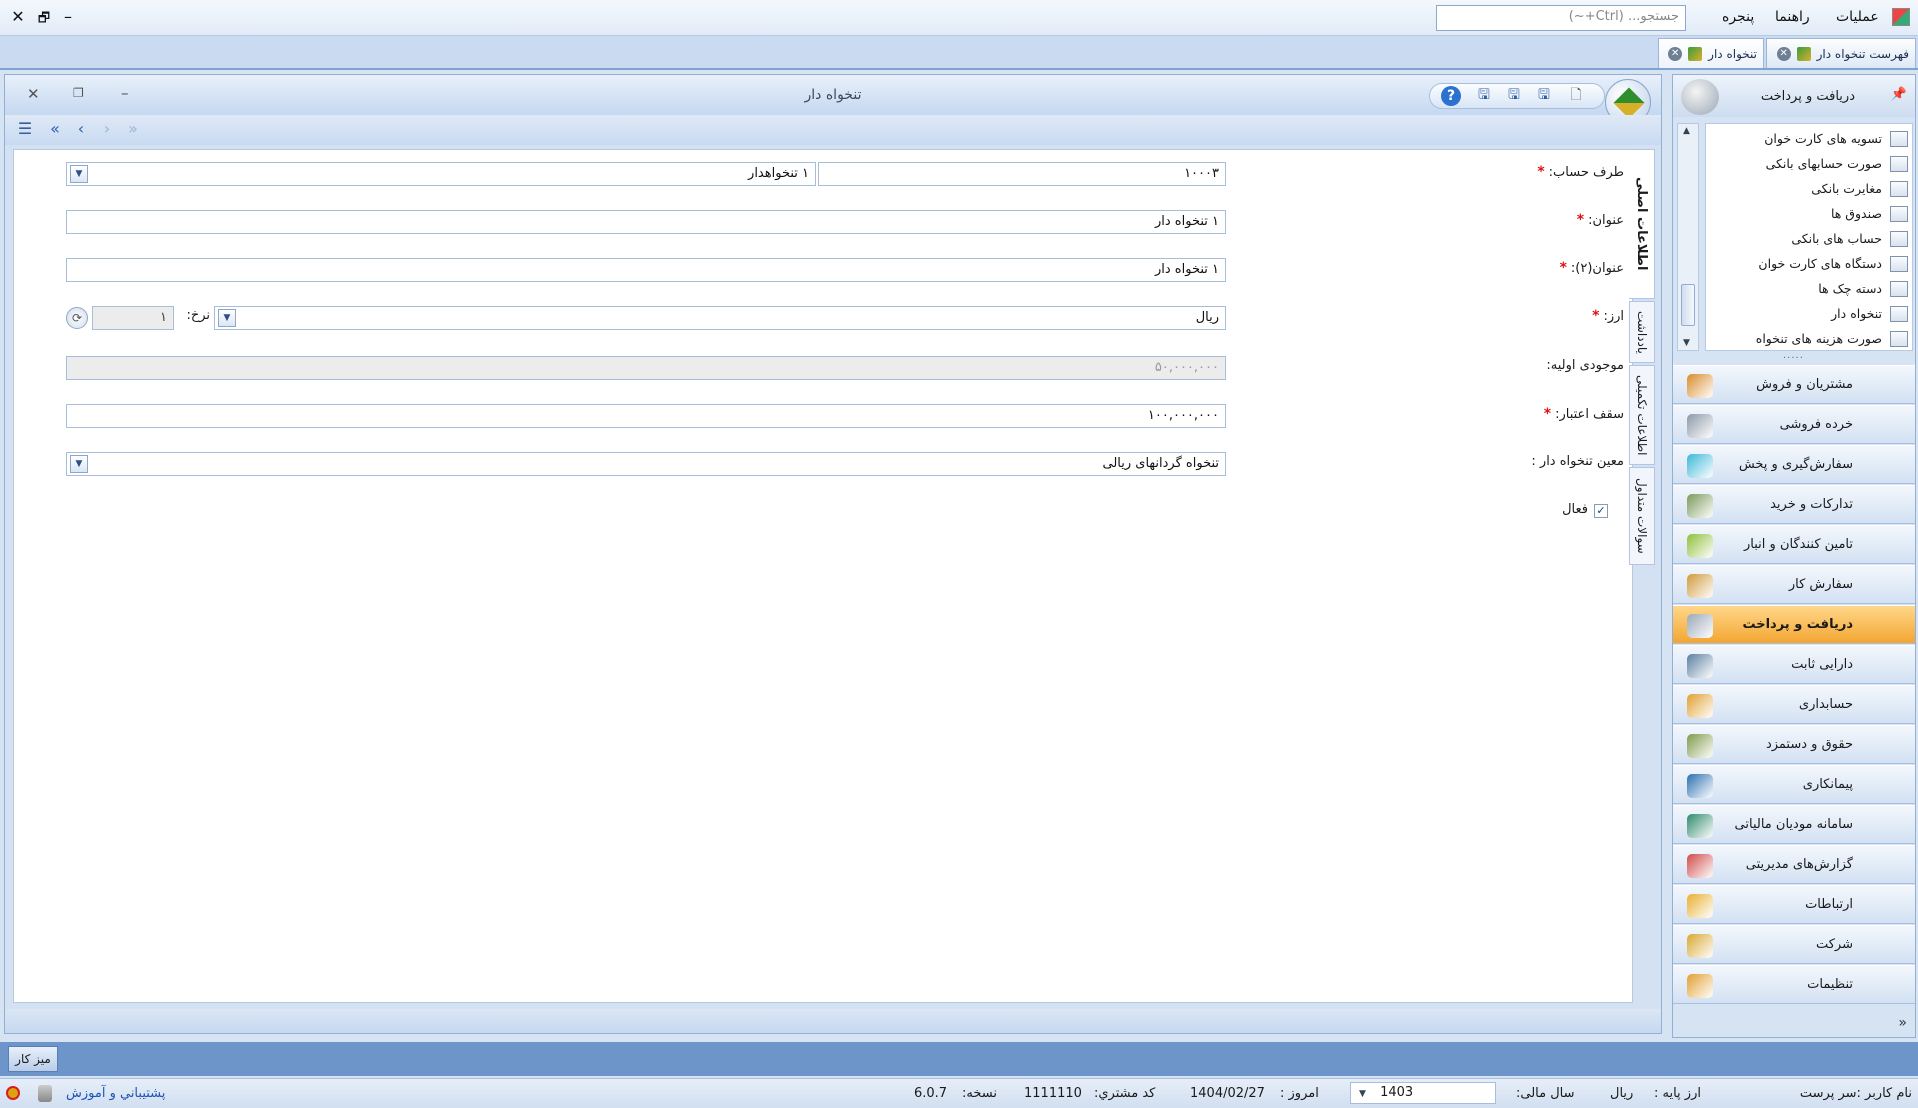 This screenshot has height=1108, width=1918. I want to click on module-button: مشتریان و فروش, so click(1794, 384).